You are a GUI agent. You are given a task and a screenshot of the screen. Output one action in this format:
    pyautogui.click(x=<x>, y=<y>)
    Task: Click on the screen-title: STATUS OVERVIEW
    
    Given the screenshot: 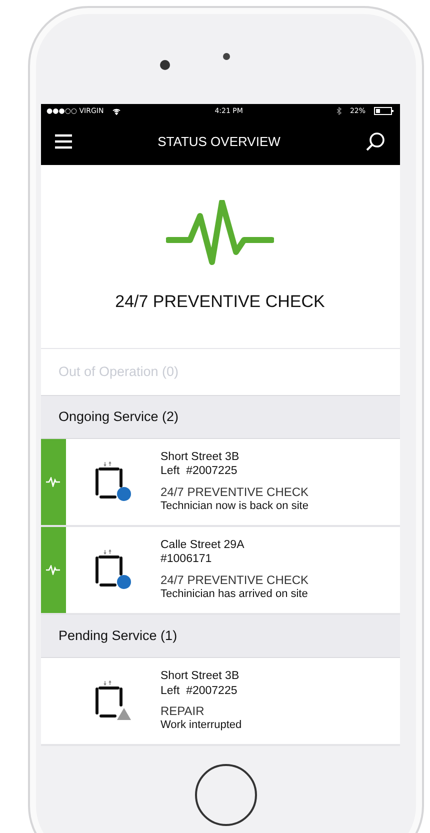 What is the action you would take?
    pyautogui.click(x=219, y=142)
    